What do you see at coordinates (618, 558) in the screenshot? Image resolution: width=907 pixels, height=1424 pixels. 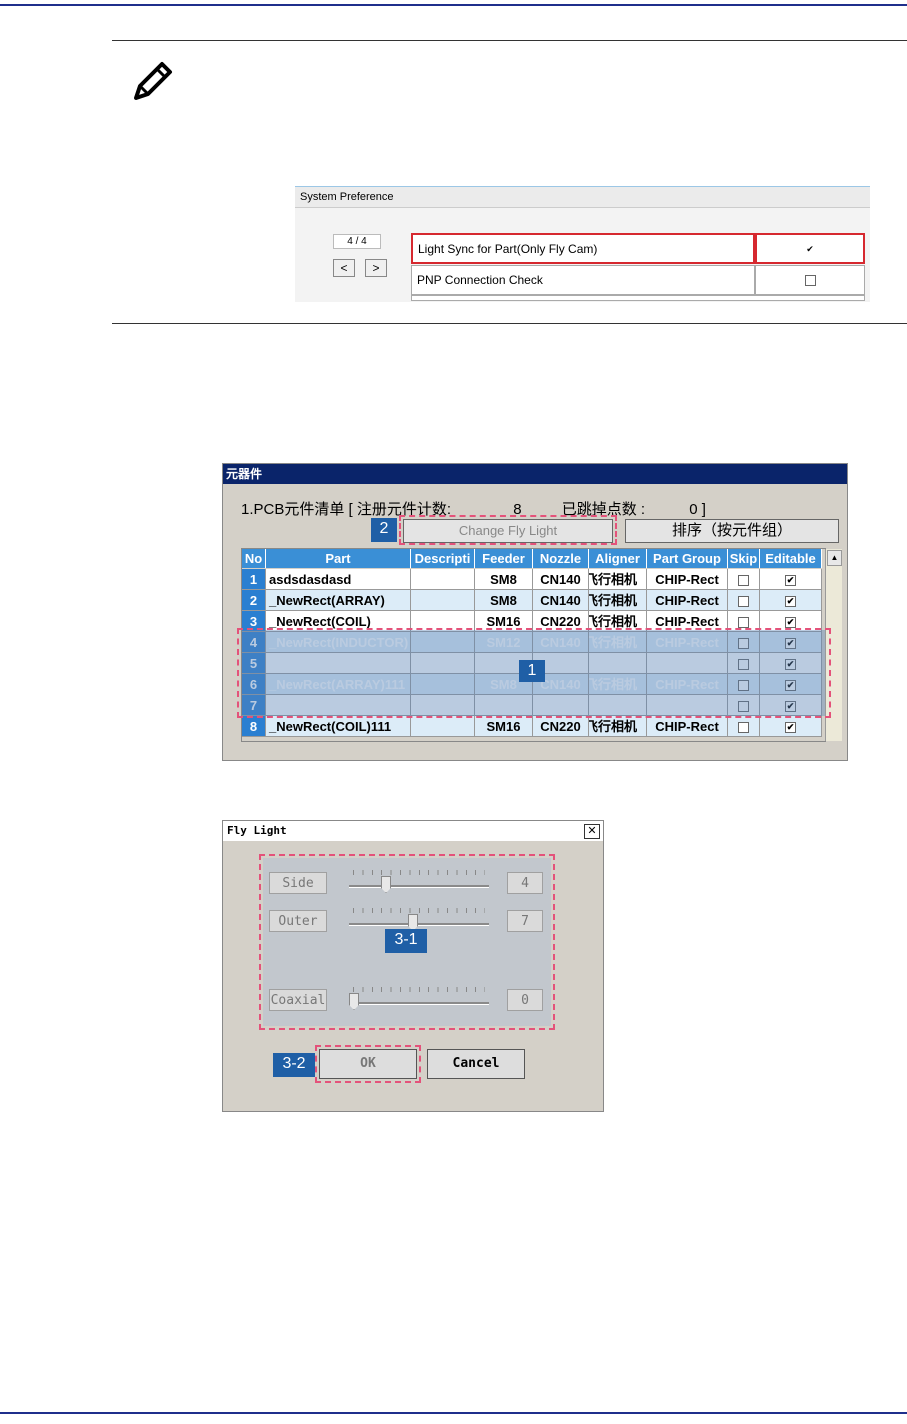 I see `column-header: Aligner` at bounding box center [618, 558].